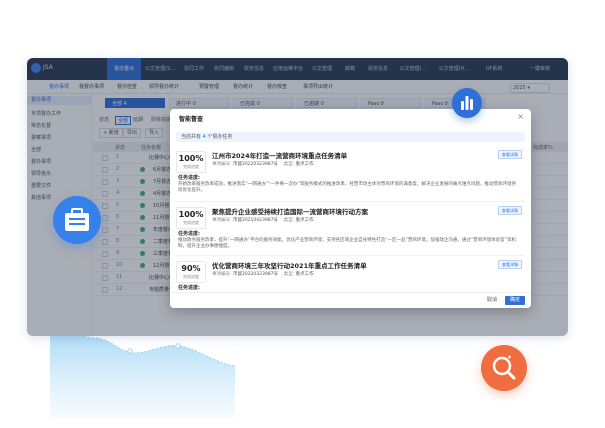  Describe the element at coordinates (77, 220) in the screenshot. I see `briefcase-icon` at that location.